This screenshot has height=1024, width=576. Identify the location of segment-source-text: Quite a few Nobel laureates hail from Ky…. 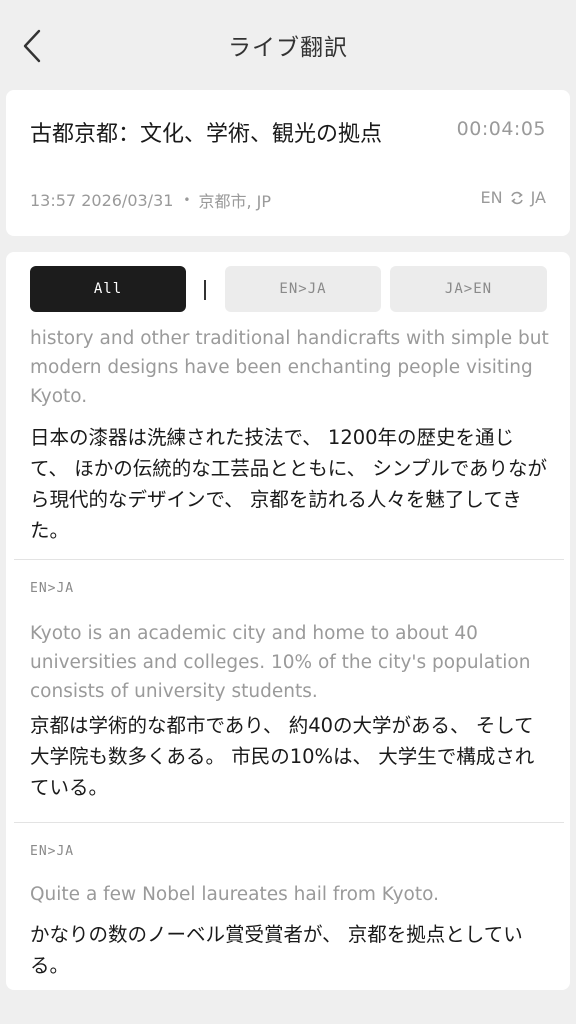
(234, 894).